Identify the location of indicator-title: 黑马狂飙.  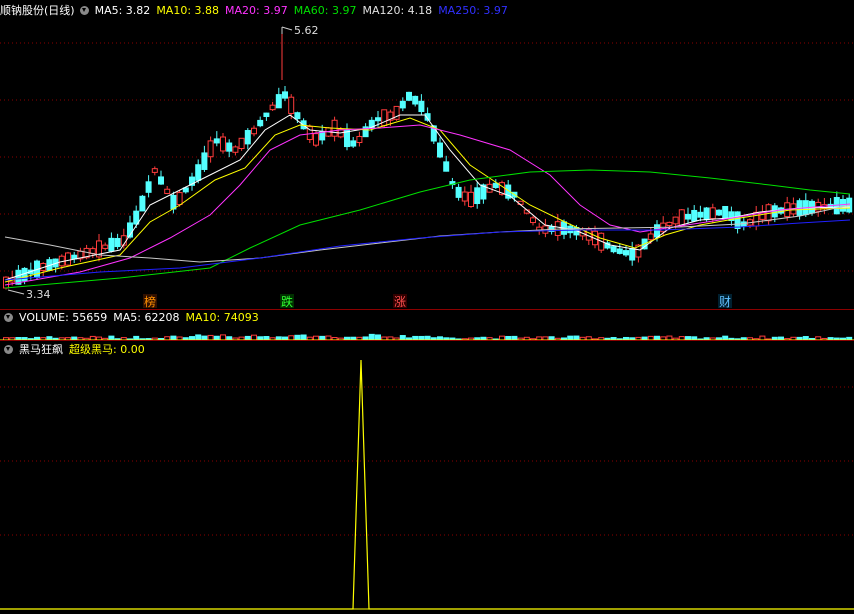
(41, 349).